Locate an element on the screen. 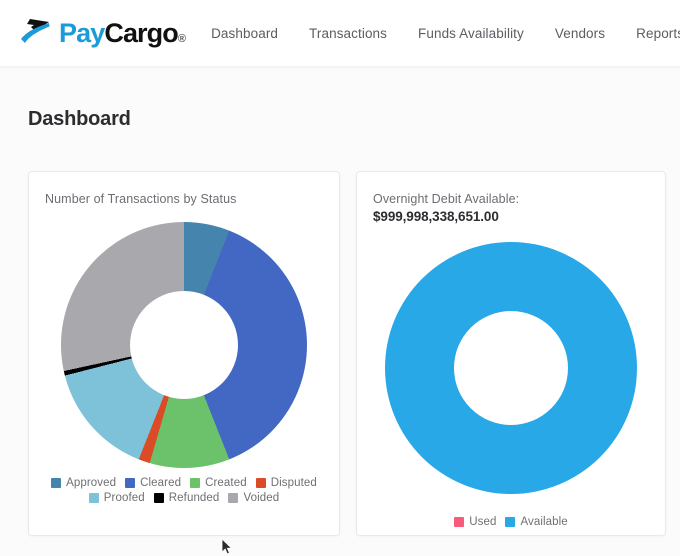  card-title-overnight: Overnight Debit Available: is located at coordinates (446, 199).